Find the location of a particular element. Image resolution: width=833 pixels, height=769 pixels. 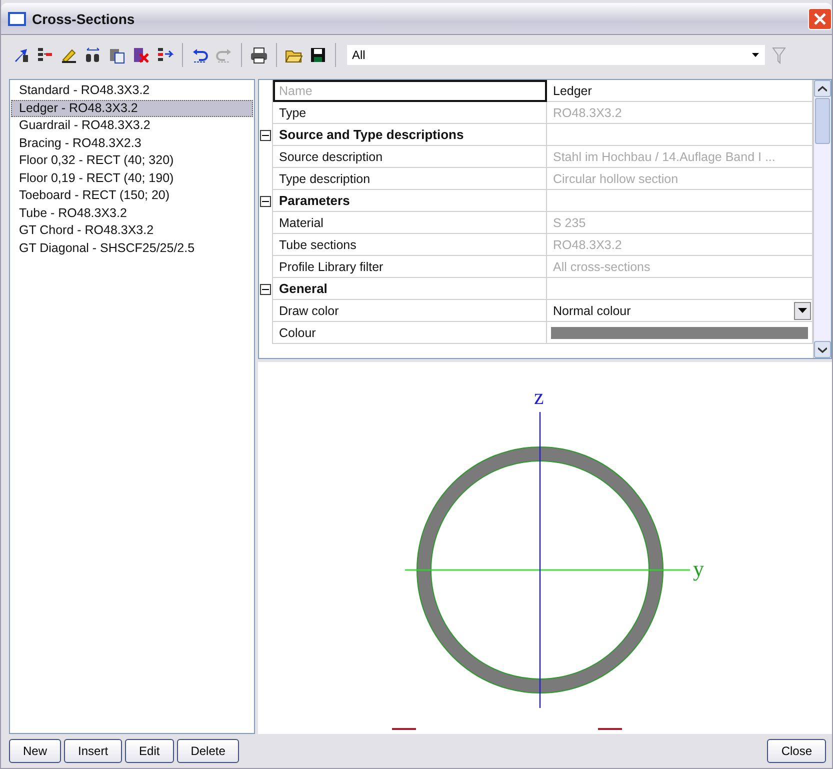

scroll-up-icon is located at coordinates (822, 88).